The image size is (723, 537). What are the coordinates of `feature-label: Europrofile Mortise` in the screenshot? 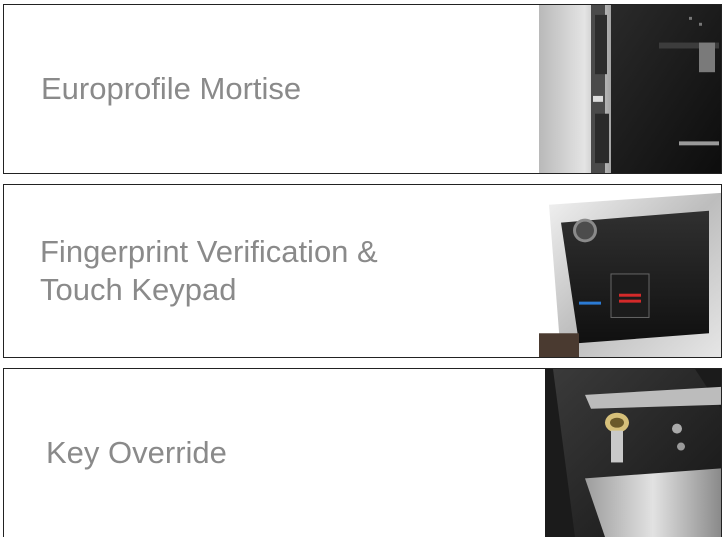 It's located at (171, 88).